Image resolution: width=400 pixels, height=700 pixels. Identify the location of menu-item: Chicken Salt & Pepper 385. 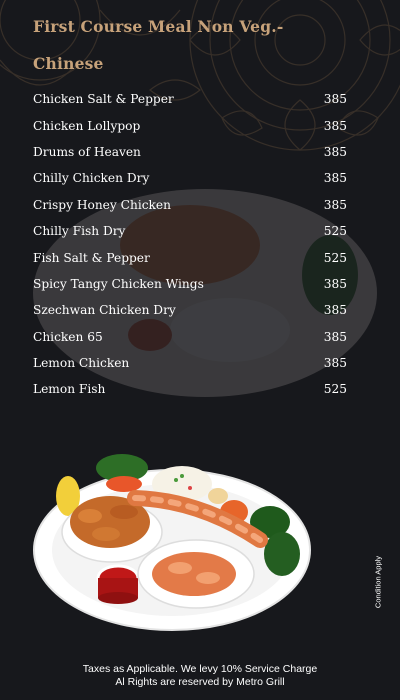
(190, 99).